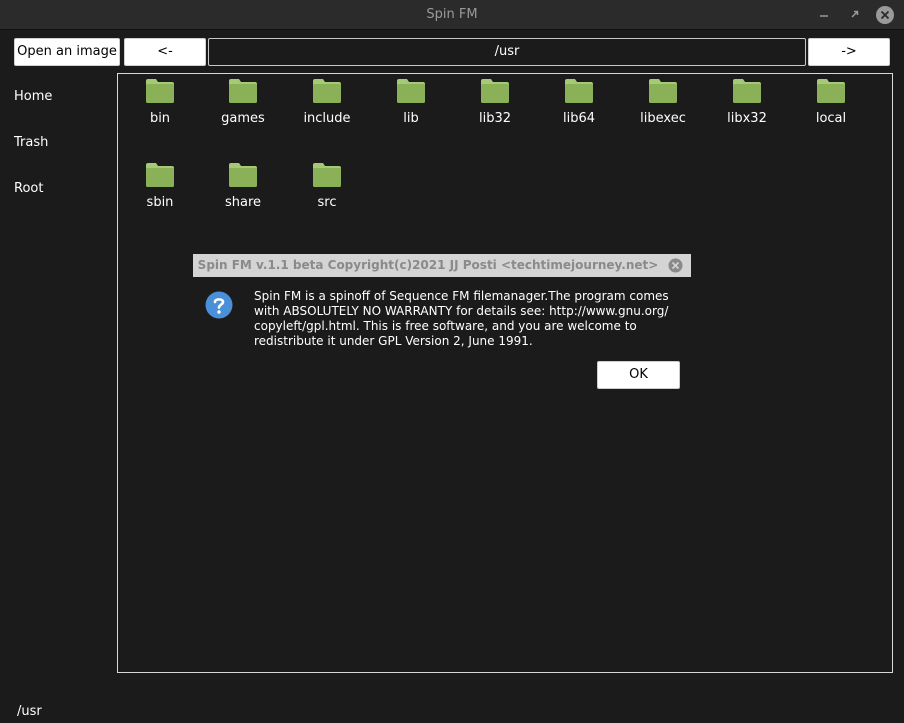 The image size is (904, 723). What do you see at coordinates (663, 118) in the screenshot?
I see `folder-name: libexec` at bounding box center [663, 118].